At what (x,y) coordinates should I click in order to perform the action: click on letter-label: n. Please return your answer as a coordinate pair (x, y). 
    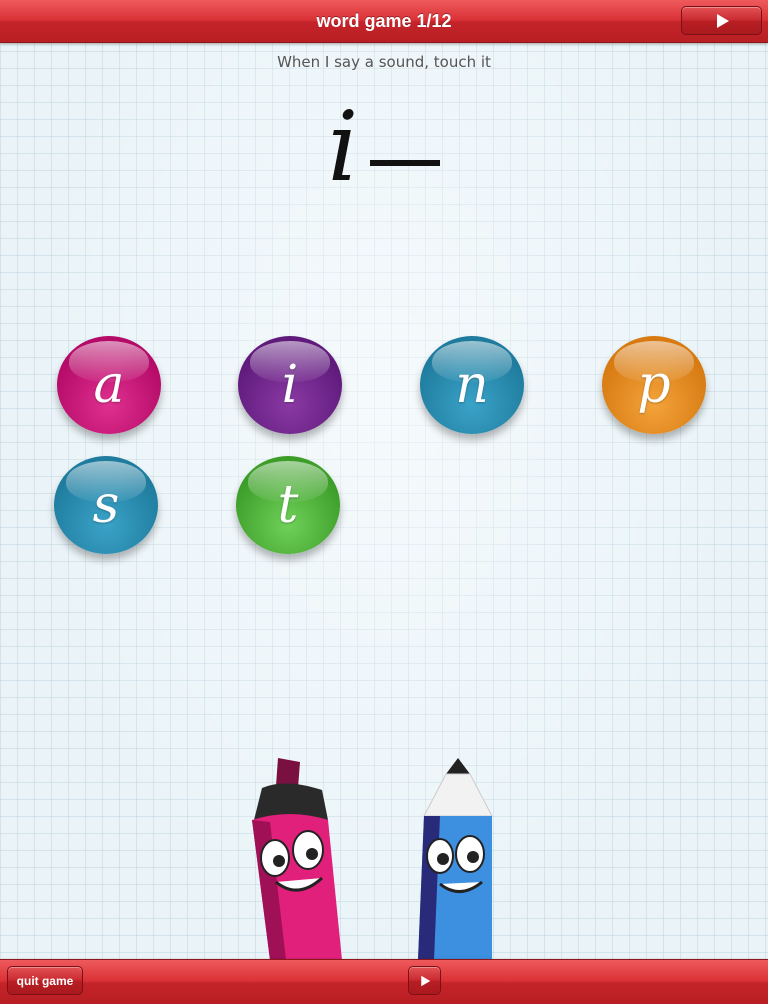
    Looking at the image, I should click on (472, 385).